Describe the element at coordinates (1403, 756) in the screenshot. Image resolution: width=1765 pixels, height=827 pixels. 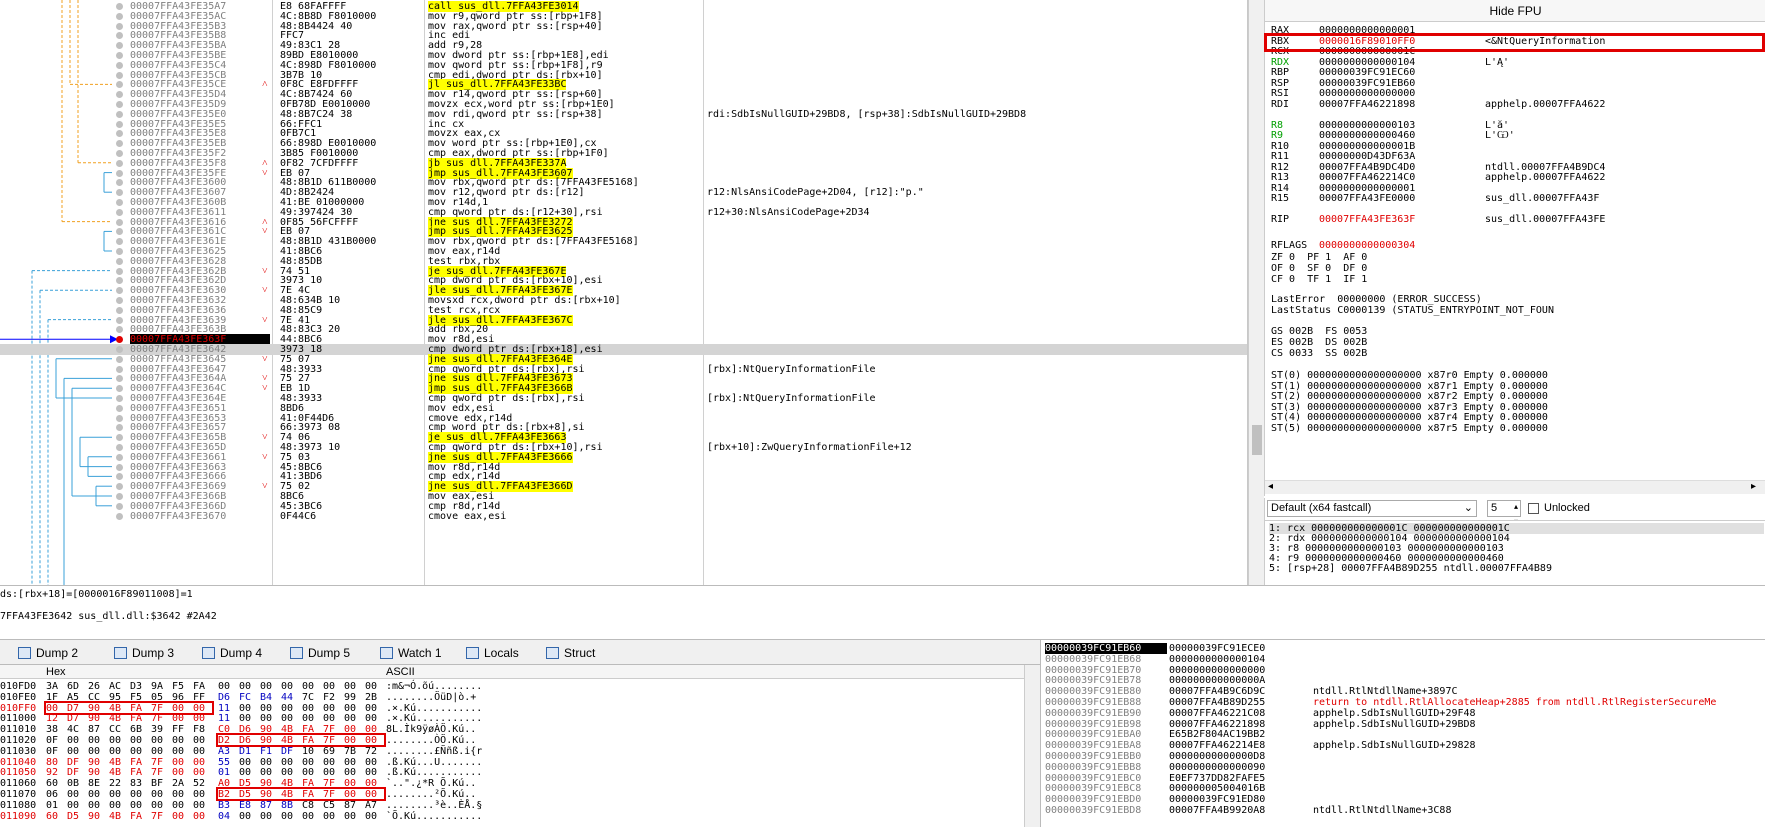
I see `stack-row: 00000039FC91EBB0 00000000000000D8` at that location.